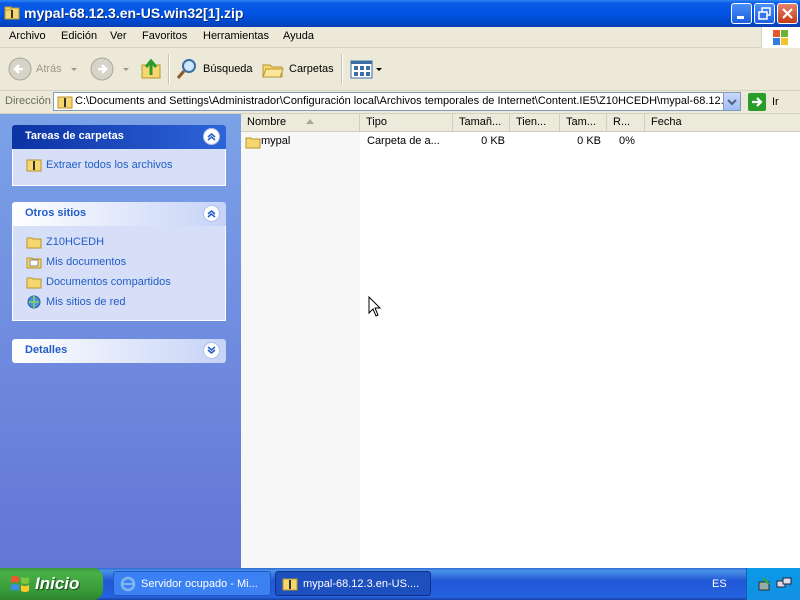  Describe the element at coordinates (102, 69) in the screenshot. I see `forward-arrow-icon` at that location.